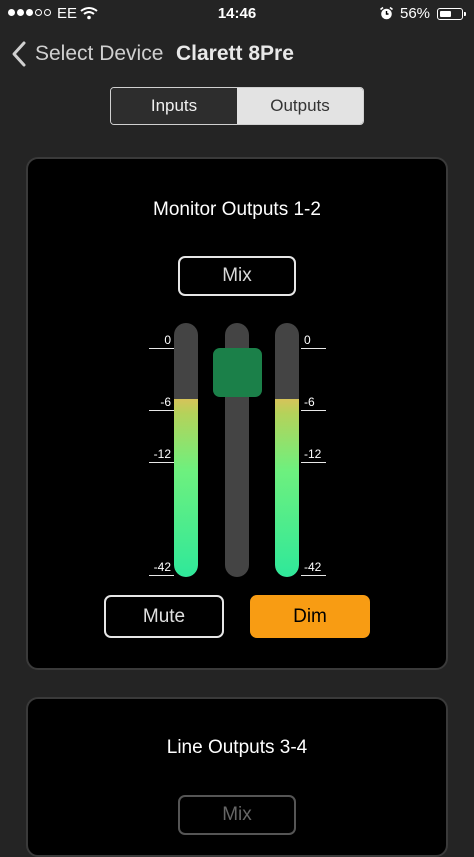  Describe the element at coordinates (19, 56) in the screenshot. I see `chevron-left-icon` at that location.